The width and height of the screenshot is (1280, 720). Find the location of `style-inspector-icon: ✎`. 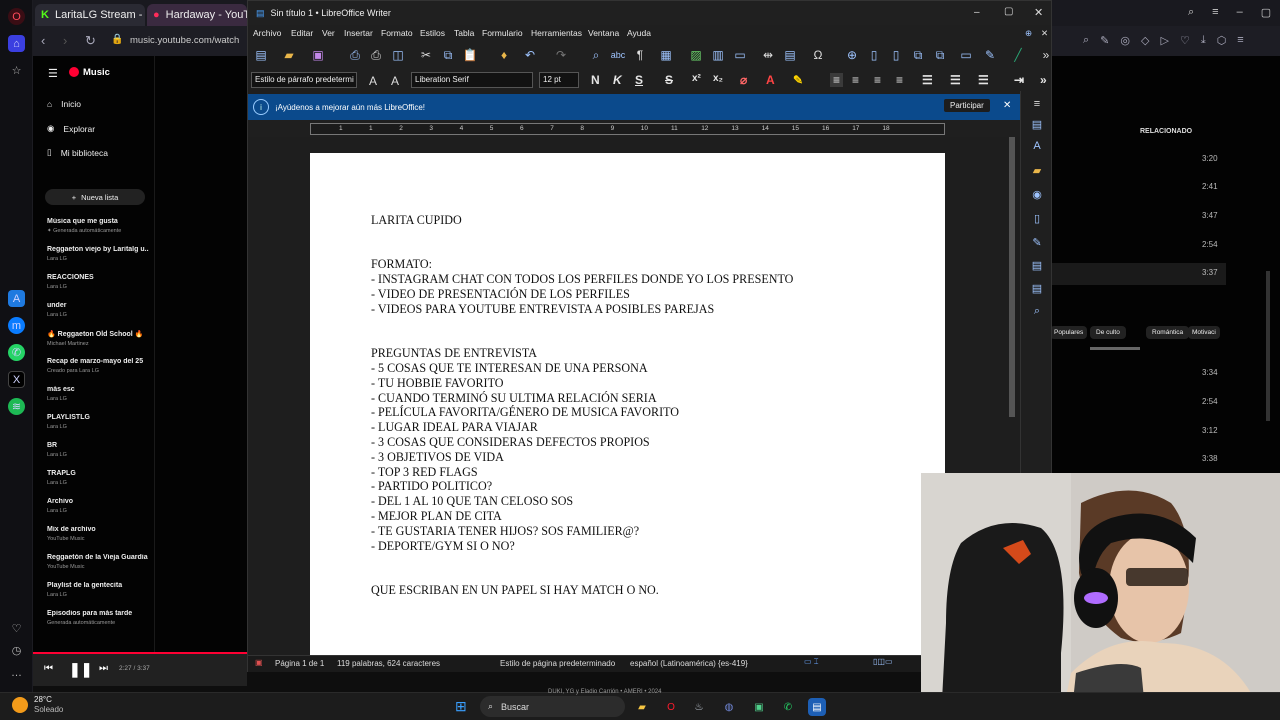

style-inspector-icon: ✎ is located at coordinates (1037, 242).